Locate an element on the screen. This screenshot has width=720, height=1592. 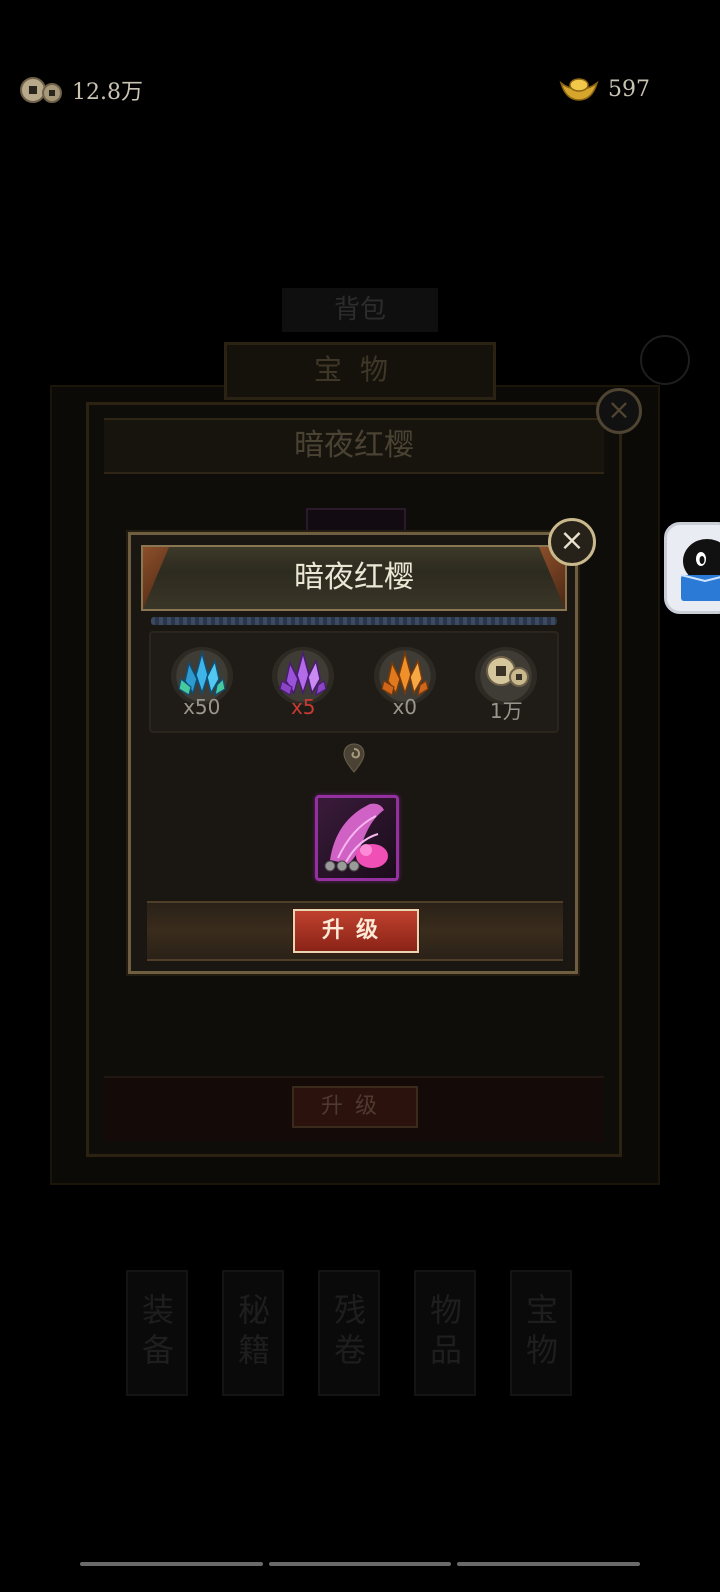
material-quantity: x5 is located at coordinates (303, 707).